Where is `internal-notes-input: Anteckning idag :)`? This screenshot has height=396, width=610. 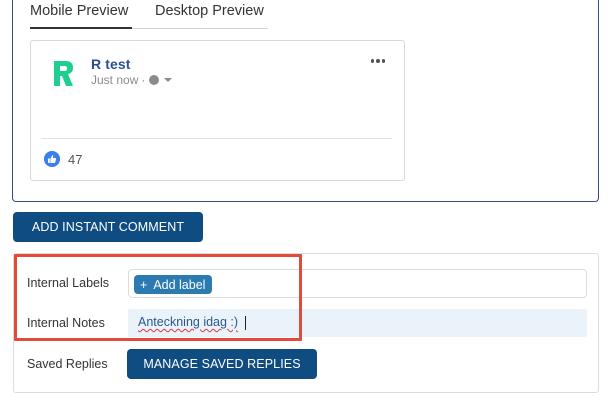
internal-notes-input: Anteckning idag :) is located at coordinates (357, 323).